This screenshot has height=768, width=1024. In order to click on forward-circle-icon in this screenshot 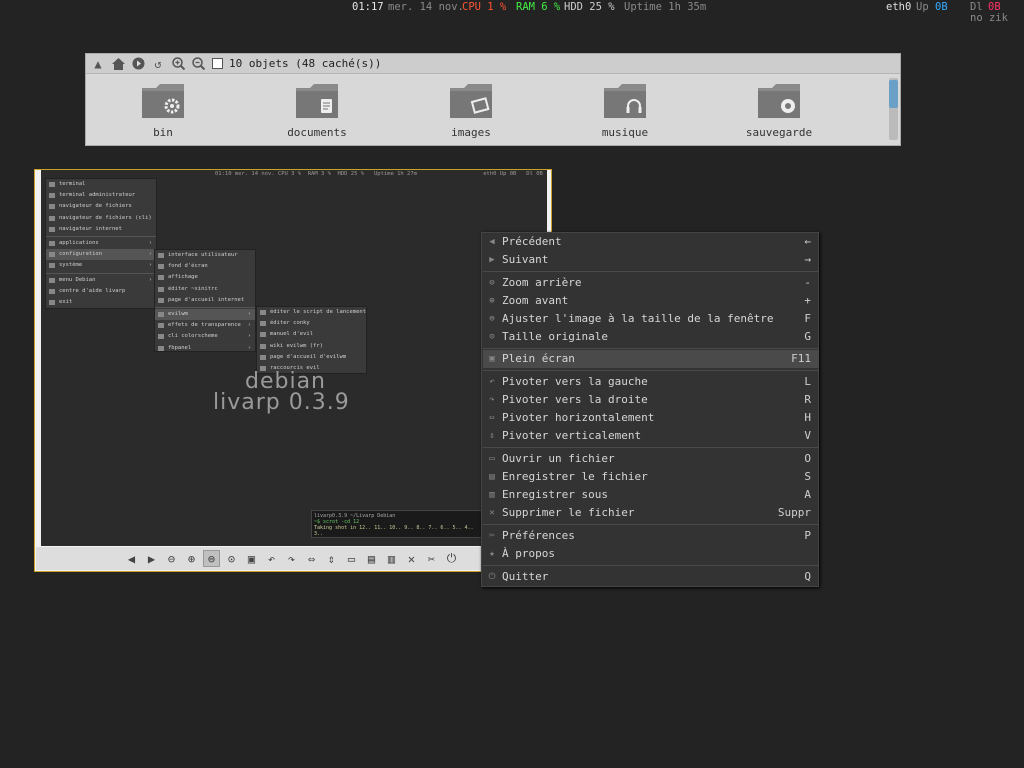, I will do `click(138, 64)`.